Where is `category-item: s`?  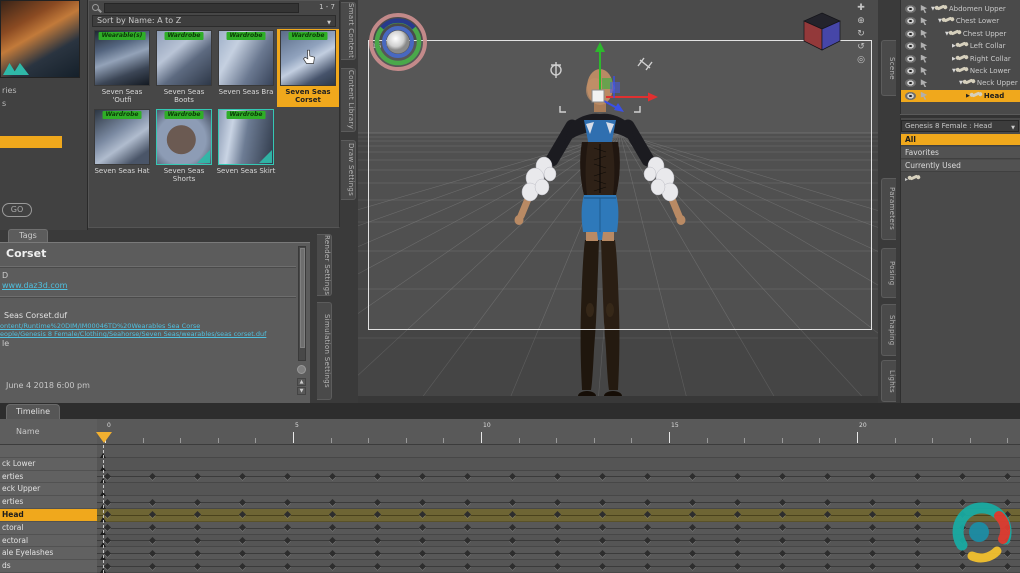
category-item: s is located at coordinates (4, 103).